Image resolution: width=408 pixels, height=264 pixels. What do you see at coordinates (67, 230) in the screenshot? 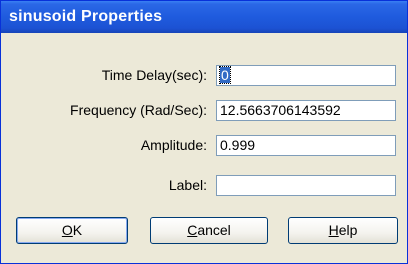
I see `ok-mnemonic: O` at bounding box center [67, 230].